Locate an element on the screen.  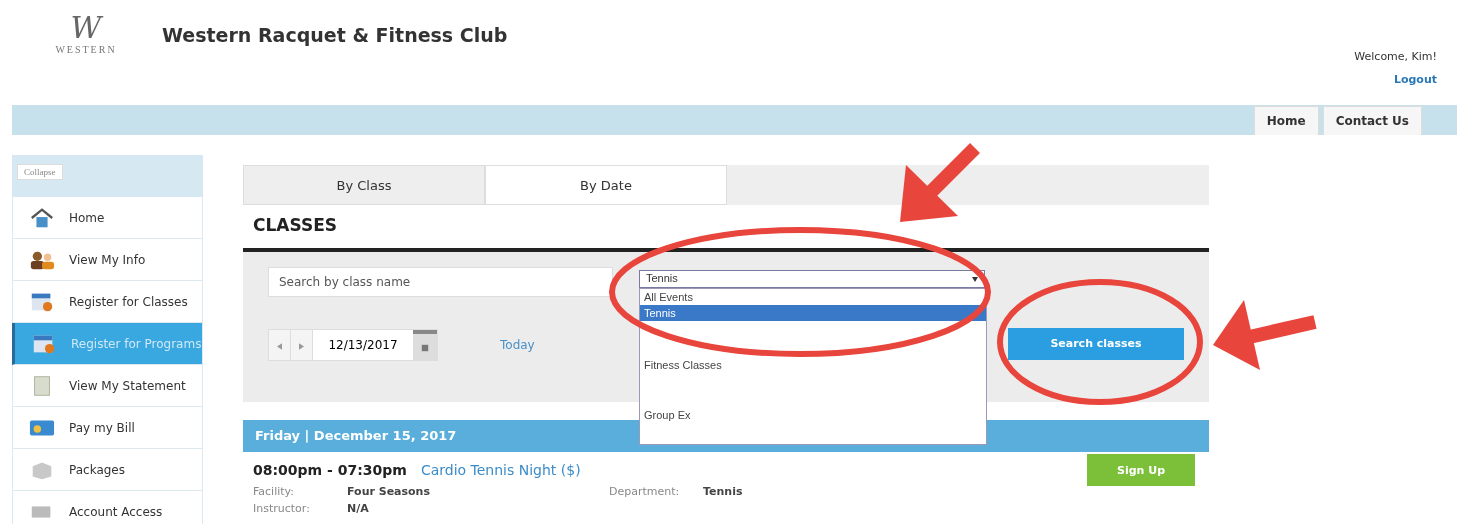
logout-link: Logout is located at coordinates (1415, 79).